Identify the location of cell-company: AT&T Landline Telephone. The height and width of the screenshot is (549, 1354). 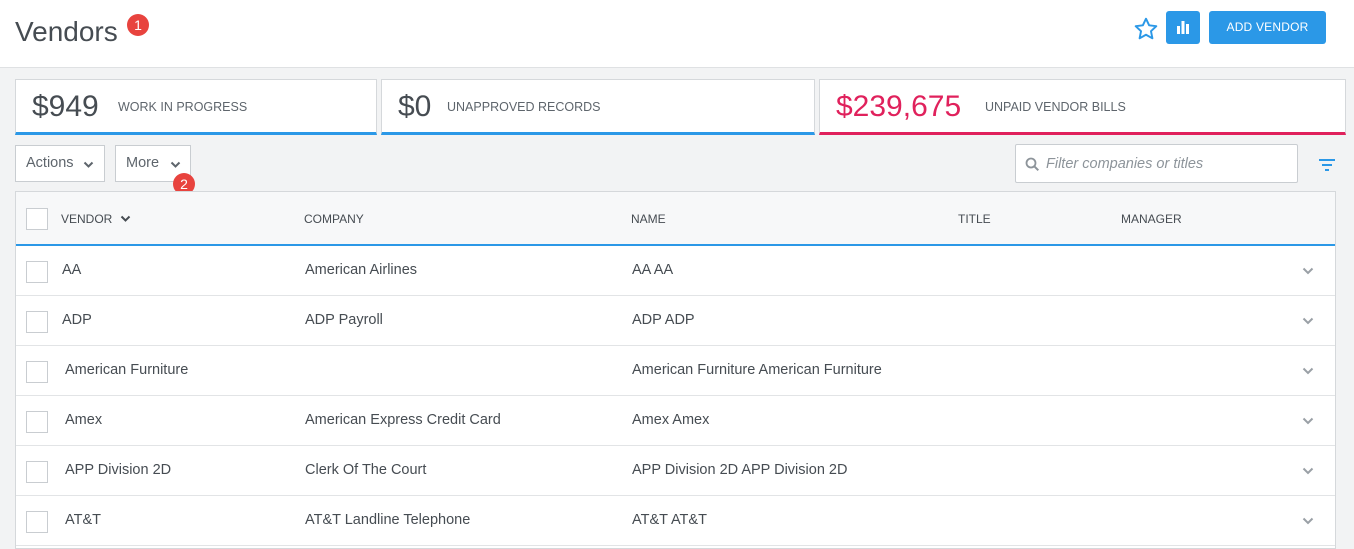
(388, 520).